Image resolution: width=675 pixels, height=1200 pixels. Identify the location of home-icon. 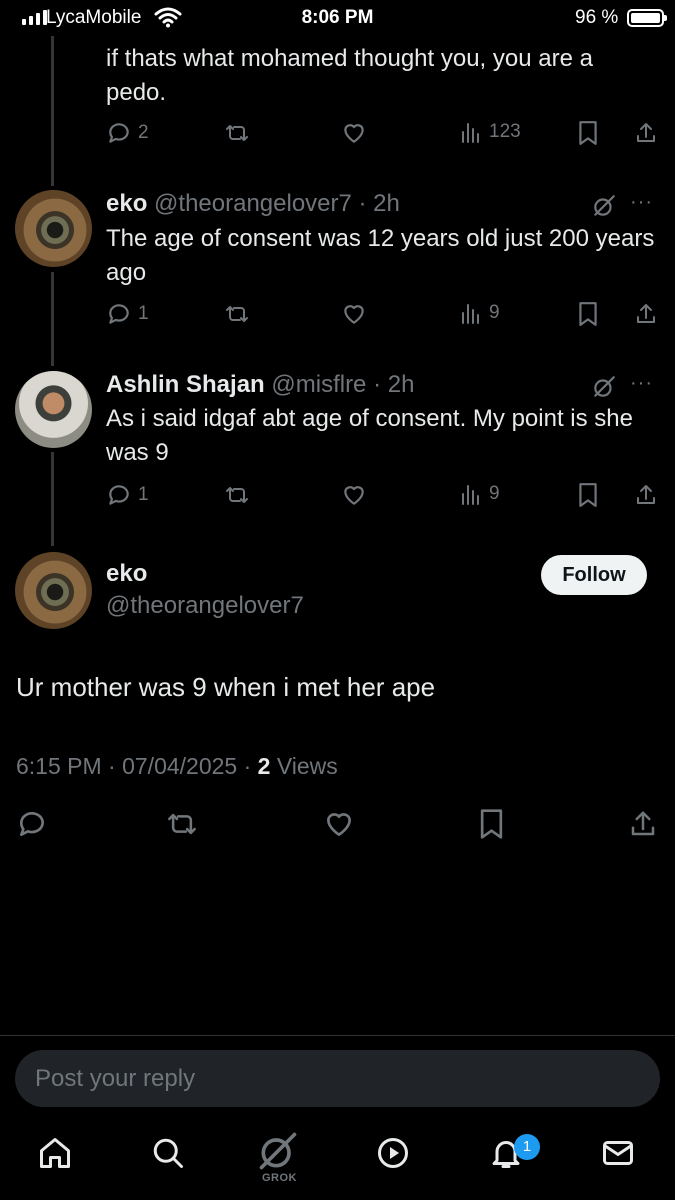
(55, 1153).